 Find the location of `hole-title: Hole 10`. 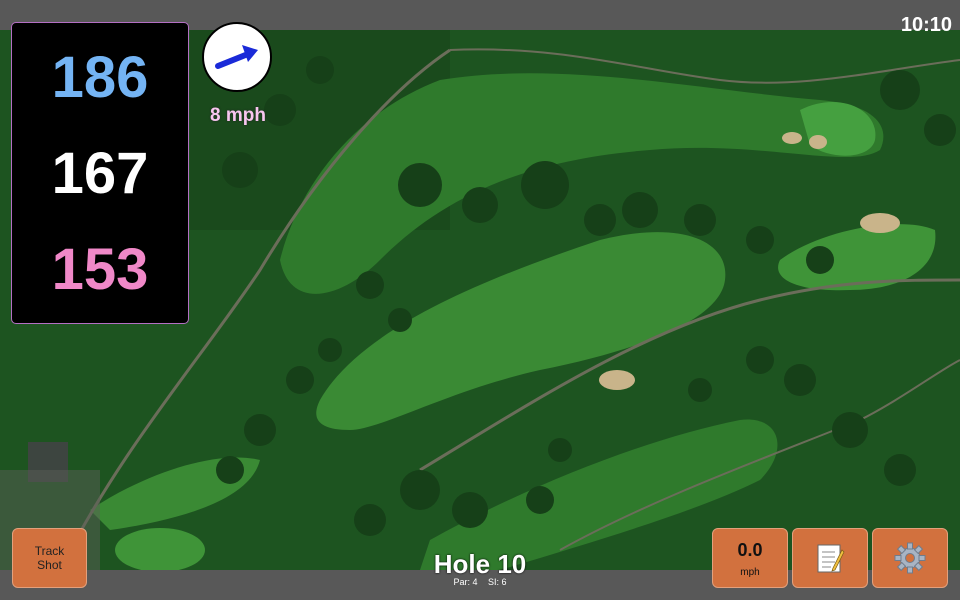

hole-title: Hole 10 is located at coordinates (480, 564).